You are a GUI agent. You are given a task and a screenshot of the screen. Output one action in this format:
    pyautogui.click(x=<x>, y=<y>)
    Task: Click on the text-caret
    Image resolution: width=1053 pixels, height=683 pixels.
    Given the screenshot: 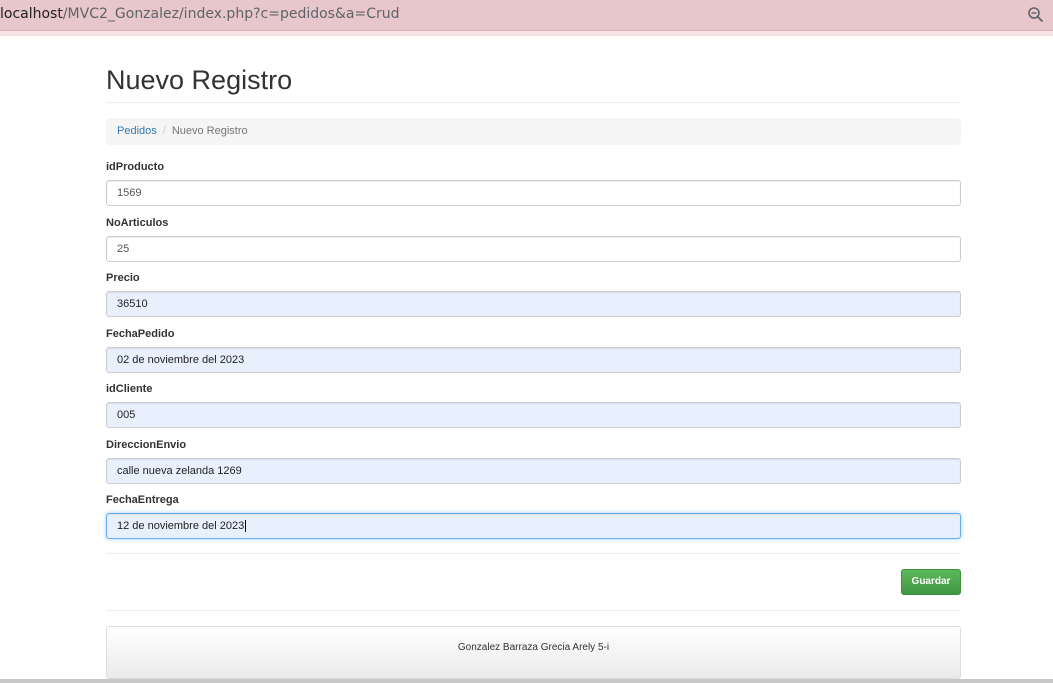 What is the action you would take?
    pyautogui.click(x=246, y=526)
    